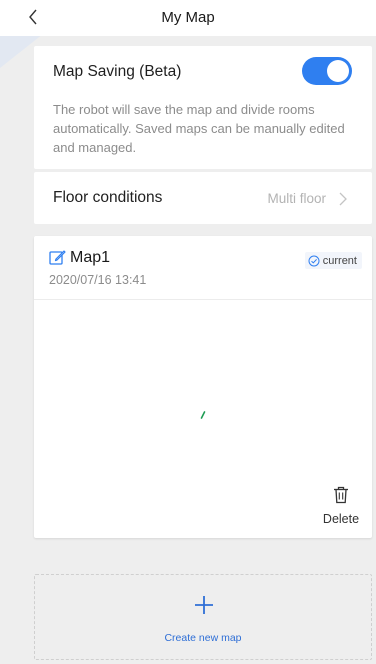 This screenshot has height=664, width=376. What do you see at coordinates (203, 415) in the screenshot?
I see `robot-position-marker` at bounding box center [203, 415].